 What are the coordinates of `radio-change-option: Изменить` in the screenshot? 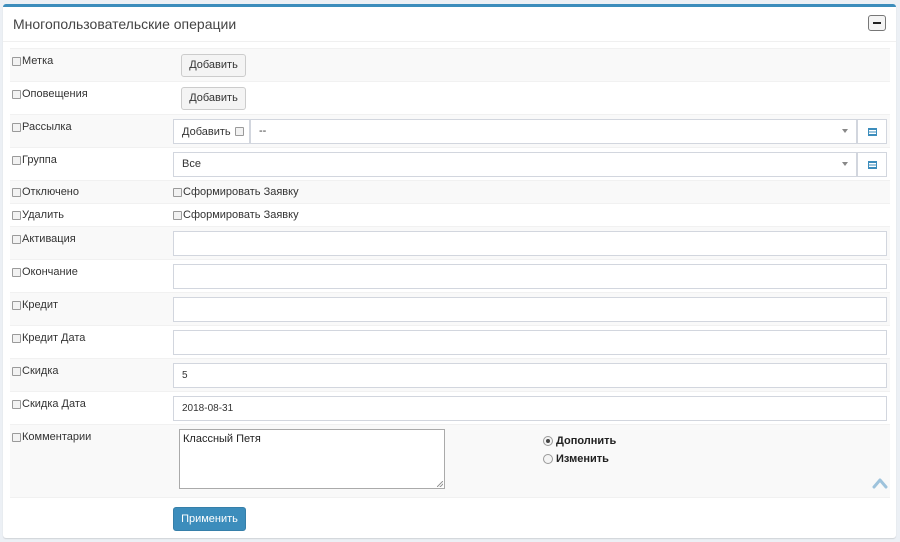 It's located at (576, 459).